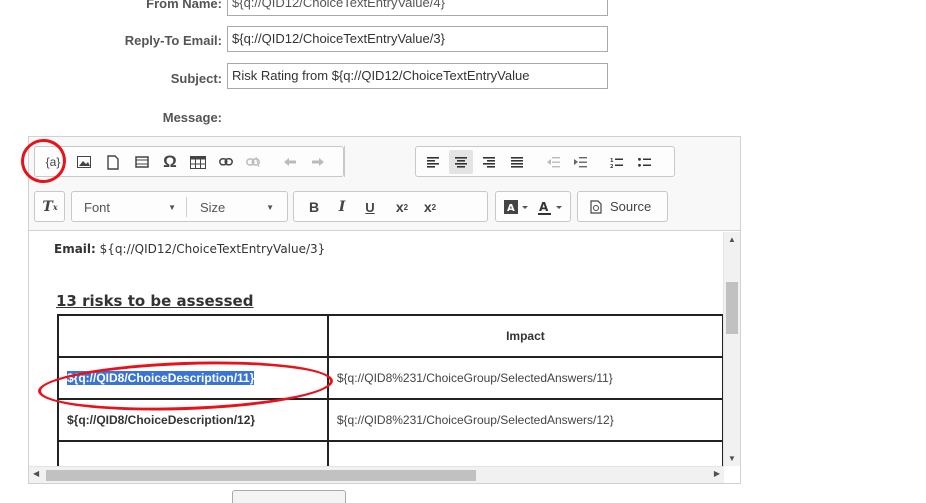 This screenshot has height=503, width=926. What do you see at coordinates (97, 207) in the screenshot?
I see `font-dropdown-label: Font` at bounding box center [97, 207].